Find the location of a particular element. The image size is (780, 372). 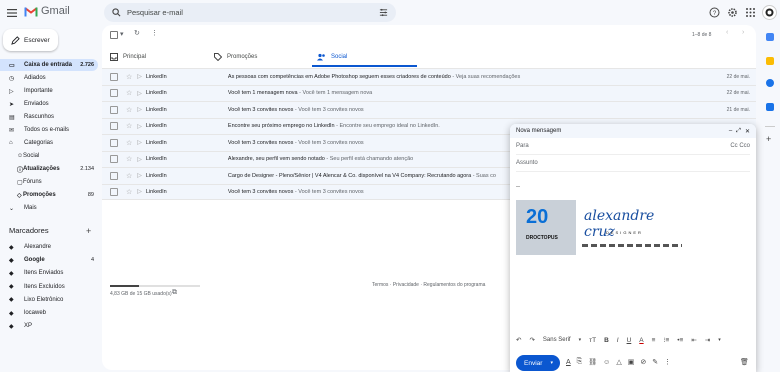

apps-grid-icon is located at coordinates (750, 12).